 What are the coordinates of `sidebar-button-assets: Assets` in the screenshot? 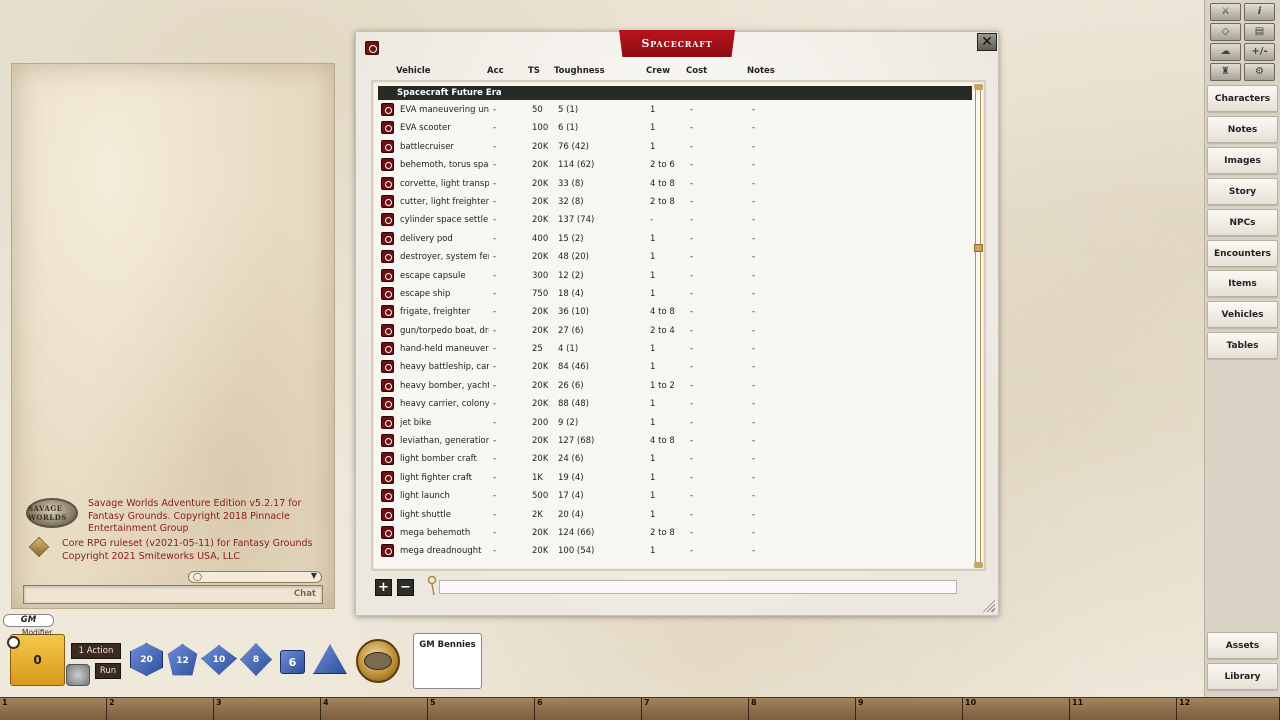 It's located at (1242, 645).